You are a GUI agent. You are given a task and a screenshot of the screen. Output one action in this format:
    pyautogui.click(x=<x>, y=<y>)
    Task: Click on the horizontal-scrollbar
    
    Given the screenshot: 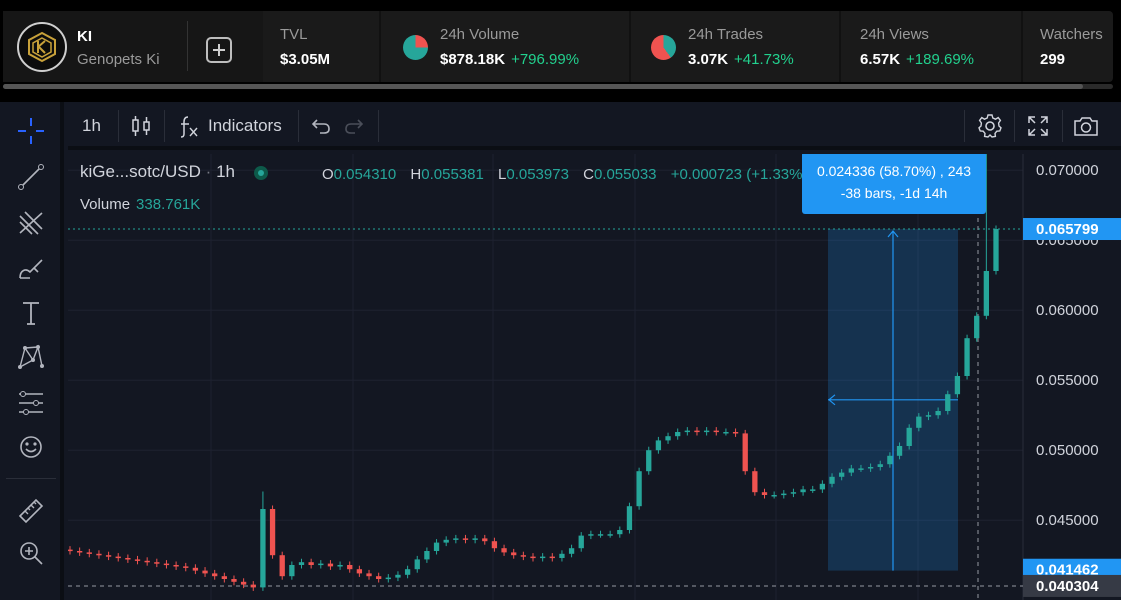 What is the action you would take?
    pyautogui.click(x=558, y=86)
    